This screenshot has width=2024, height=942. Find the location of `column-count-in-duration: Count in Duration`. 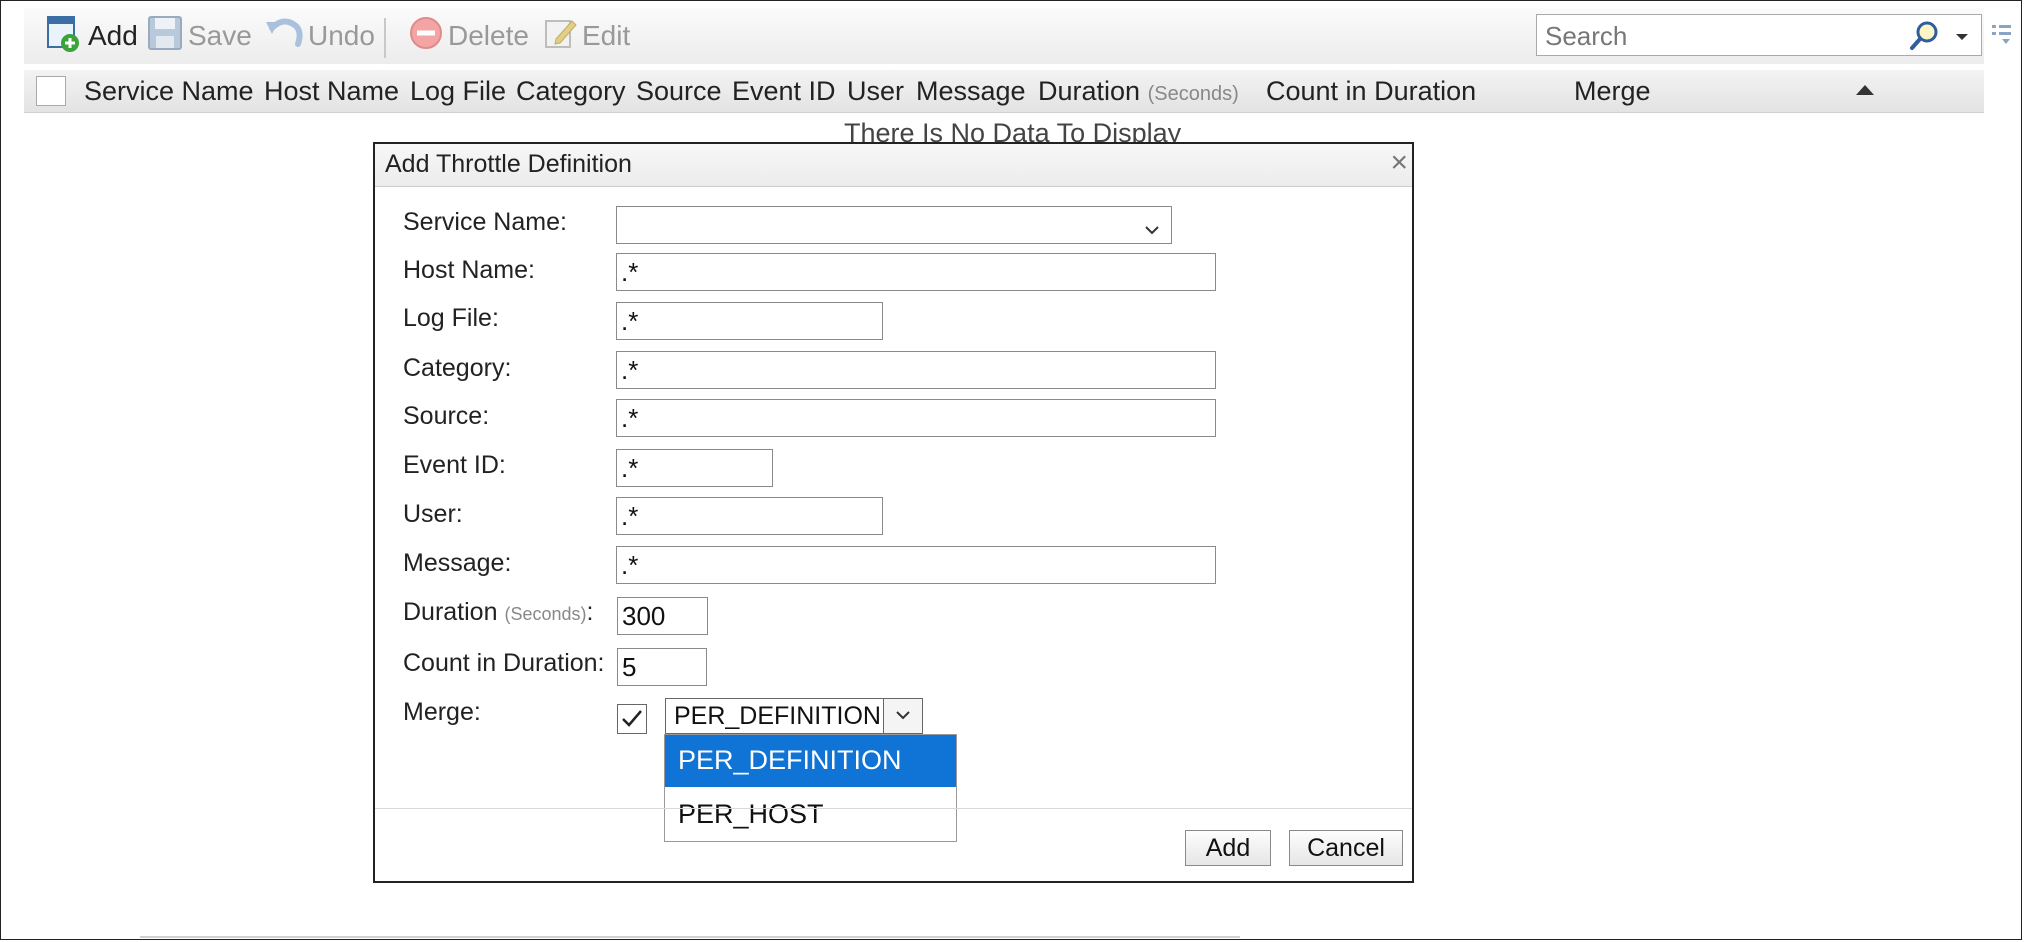

column-count-in-duration: Count in Duration is located at coordinates (1371, 91).